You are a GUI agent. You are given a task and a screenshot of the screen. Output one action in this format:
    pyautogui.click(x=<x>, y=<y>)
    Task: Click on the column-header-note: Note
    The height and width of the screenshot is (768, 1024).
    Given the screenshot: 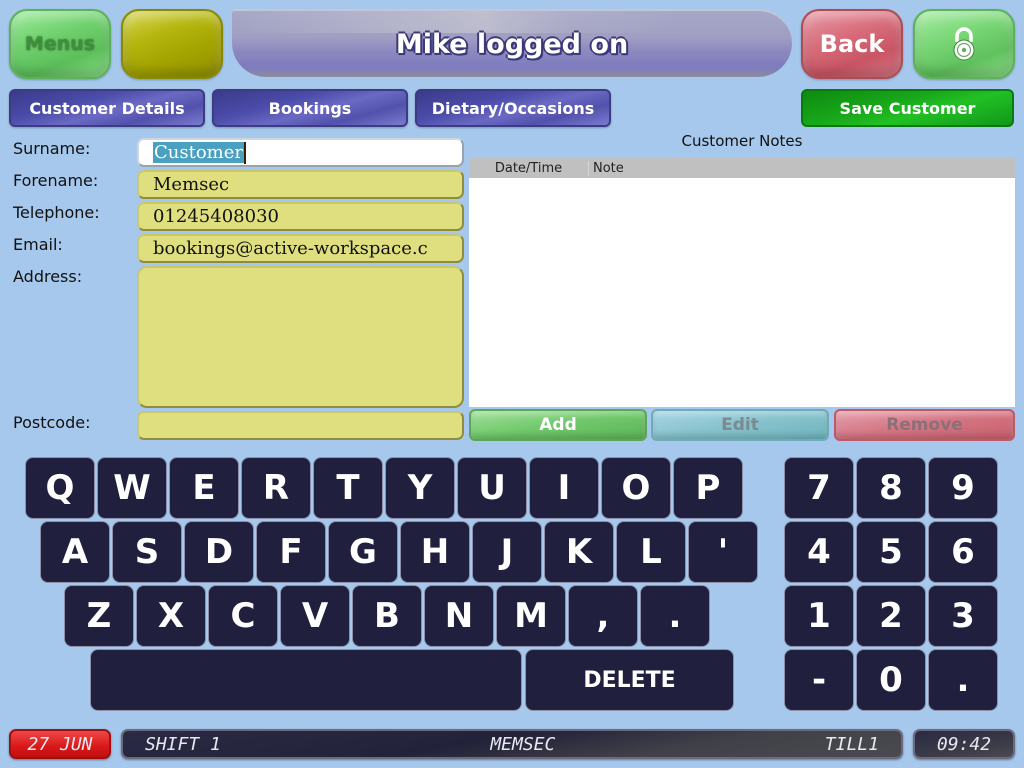 What is the action you would take?
    pyautogui.click(x=606, y=168)
    